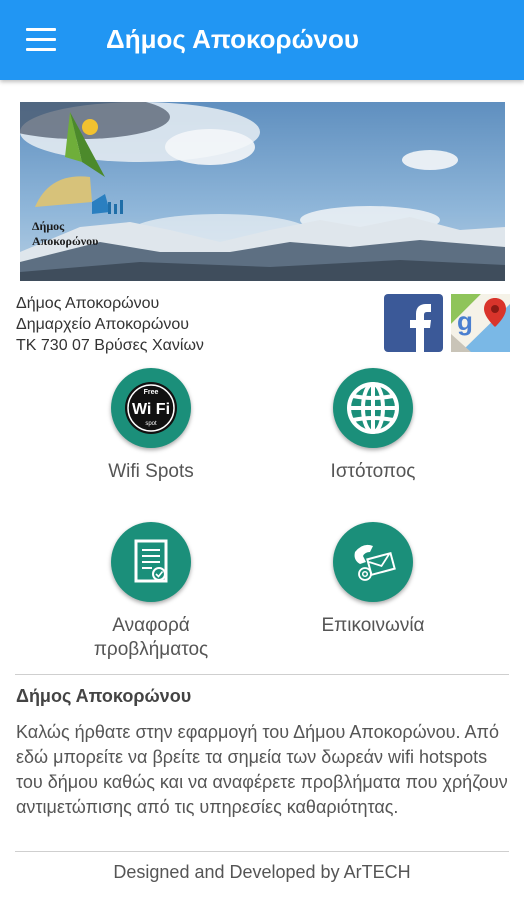  What do you see at coordinates (373, 562) in the screenshot?
I see `contact-phone-mail-icon` at bounding box center [373, 562].